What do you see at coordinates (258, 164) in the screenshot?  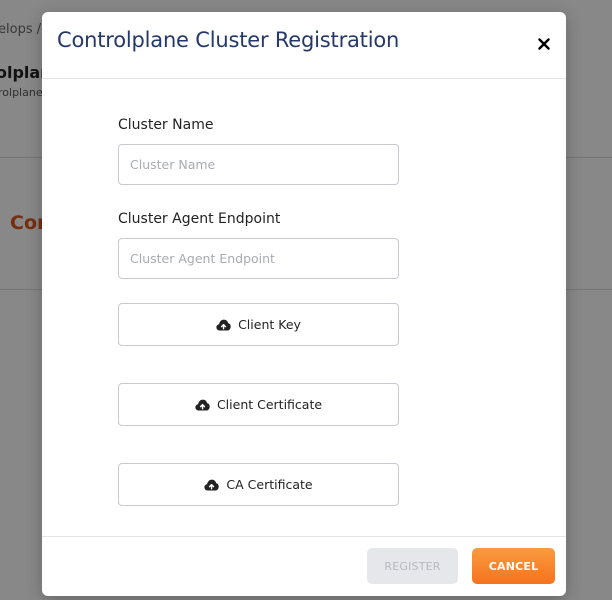 I see `cluster-name-input` at bounding box center [258, 164].